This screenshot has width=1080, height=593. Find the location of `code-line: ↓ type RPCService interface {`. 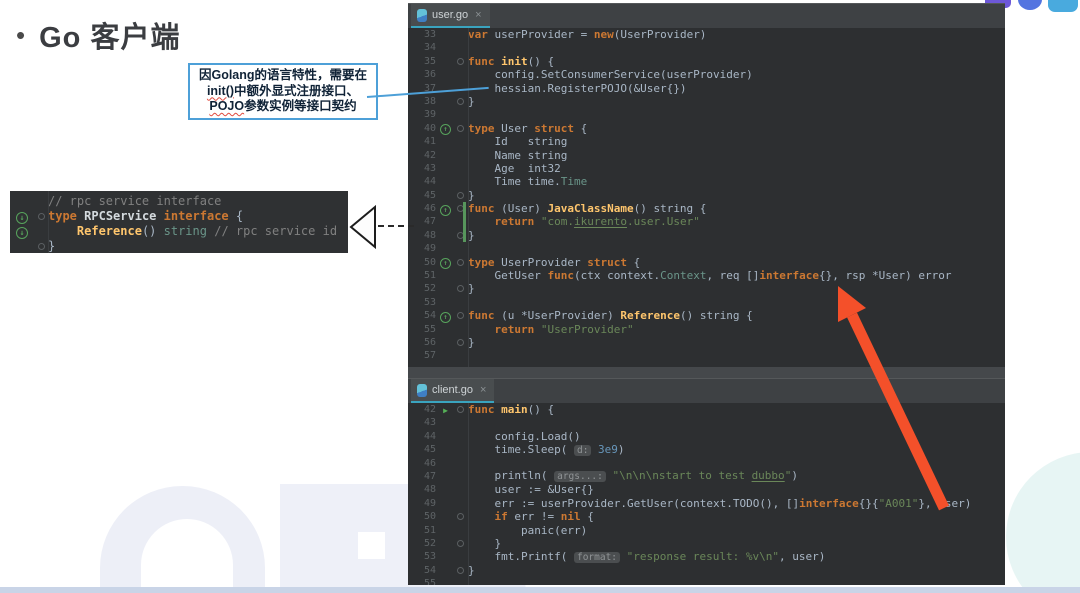

code-line: ↓ type RPCService interface { is located at coordinates (179, 216).